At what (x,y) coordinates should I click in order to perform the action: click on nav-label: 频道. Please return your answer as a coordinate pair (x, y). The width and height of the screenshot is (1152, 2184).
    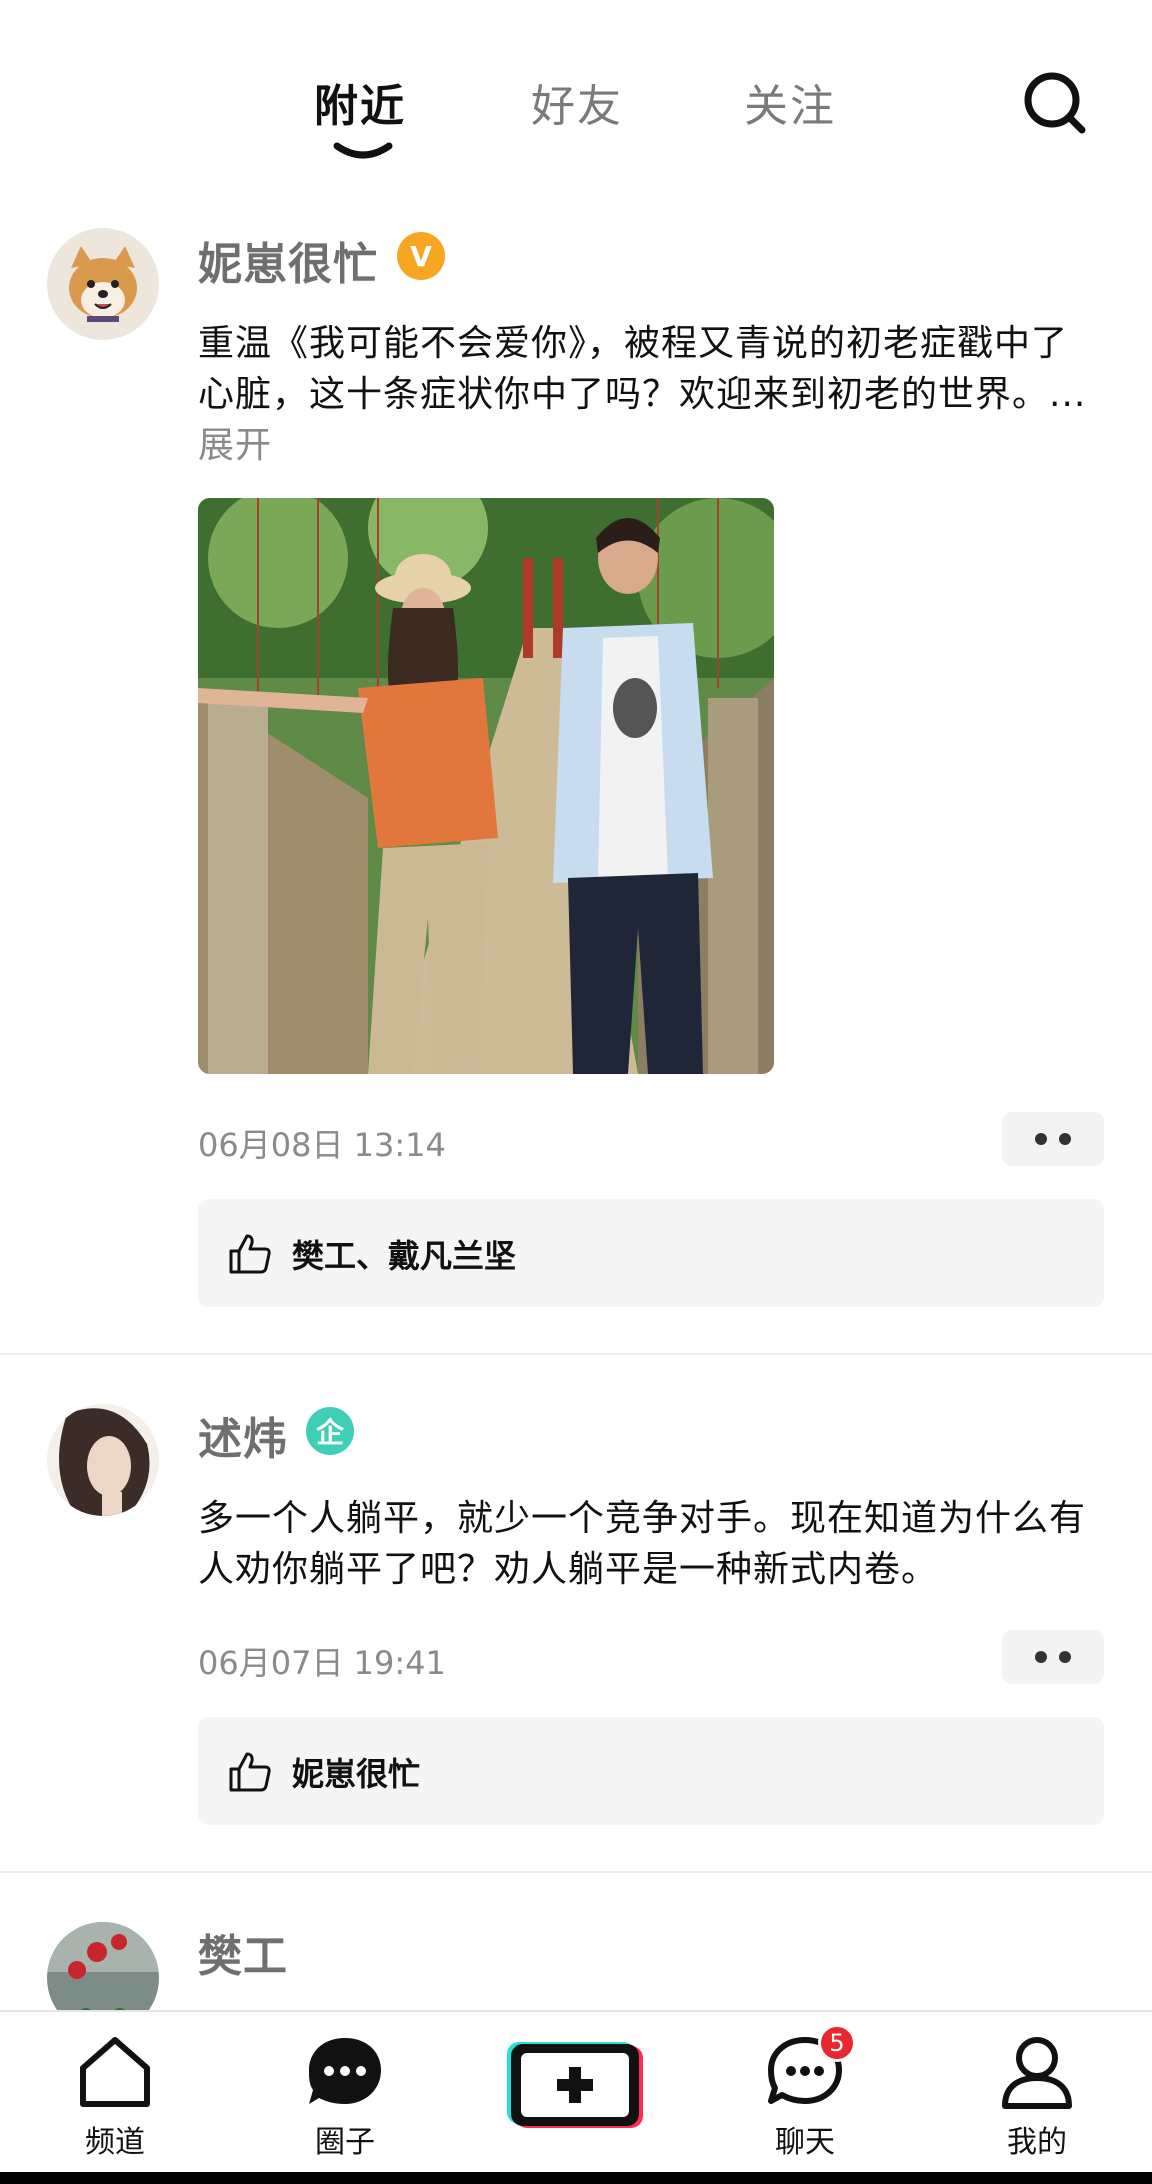
    Looking at the image, I should click on (115, 2142).